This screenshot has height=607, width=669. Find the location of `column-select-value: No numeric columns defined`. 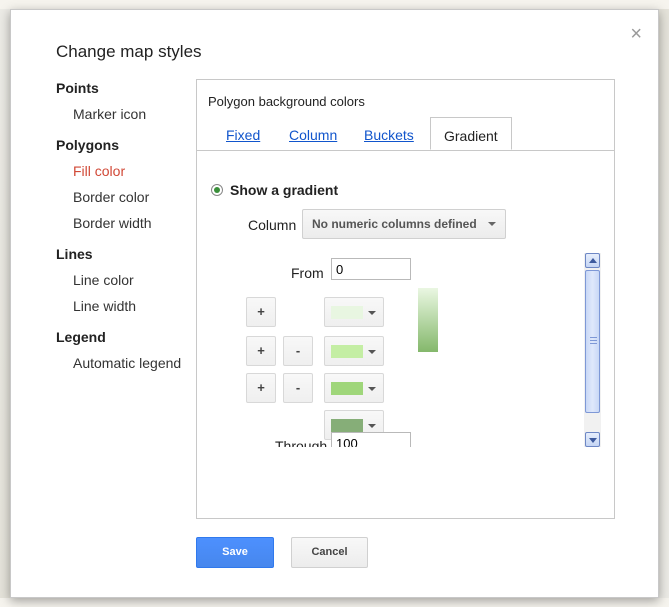

column-select-value: No numeric columns defined is located at coordinates (394, 224).